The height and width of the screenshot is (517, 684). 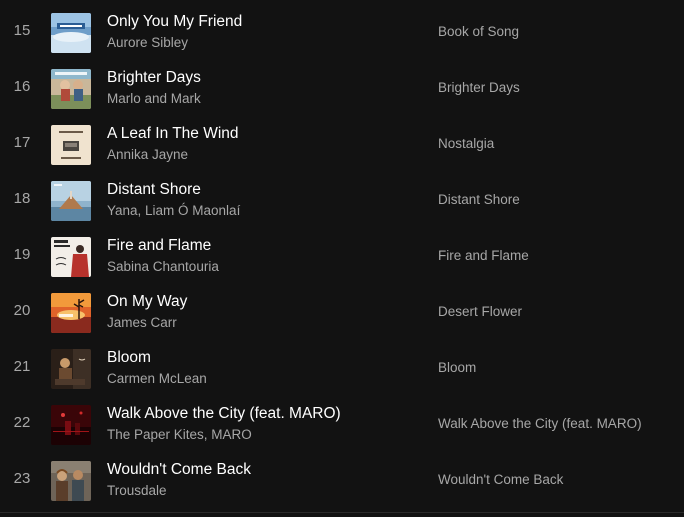 What do you see at coordinates (466, 143) in the screenshot?
I see `track-album: Nostalgia` at bounding box center [466, 143].